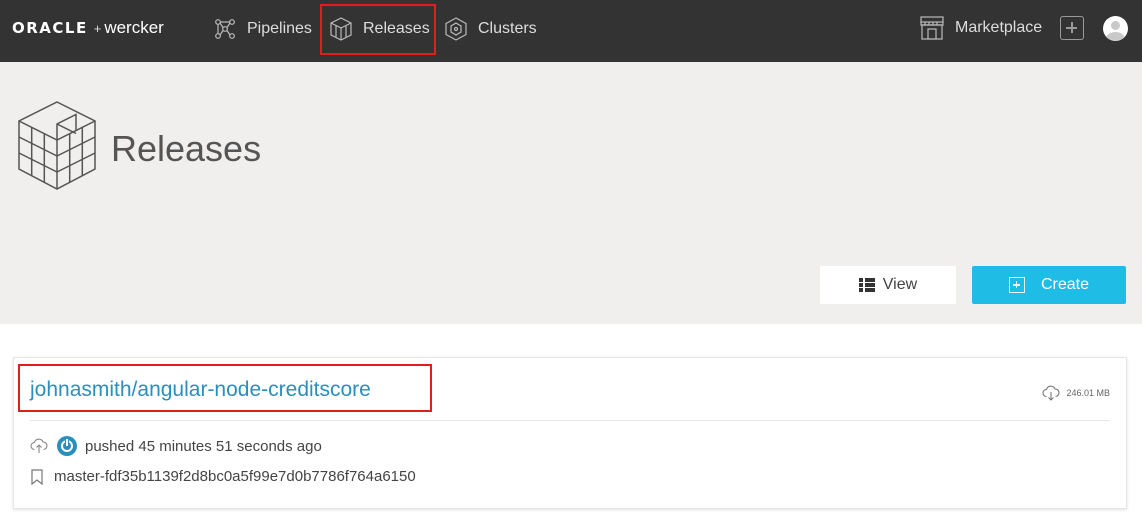 The width and height of the screenshot is (1142, 516). What do you see at coordinates (1115, 28) in the screenshot?
I see `user-avatar` at bounding box center [1115, 28].